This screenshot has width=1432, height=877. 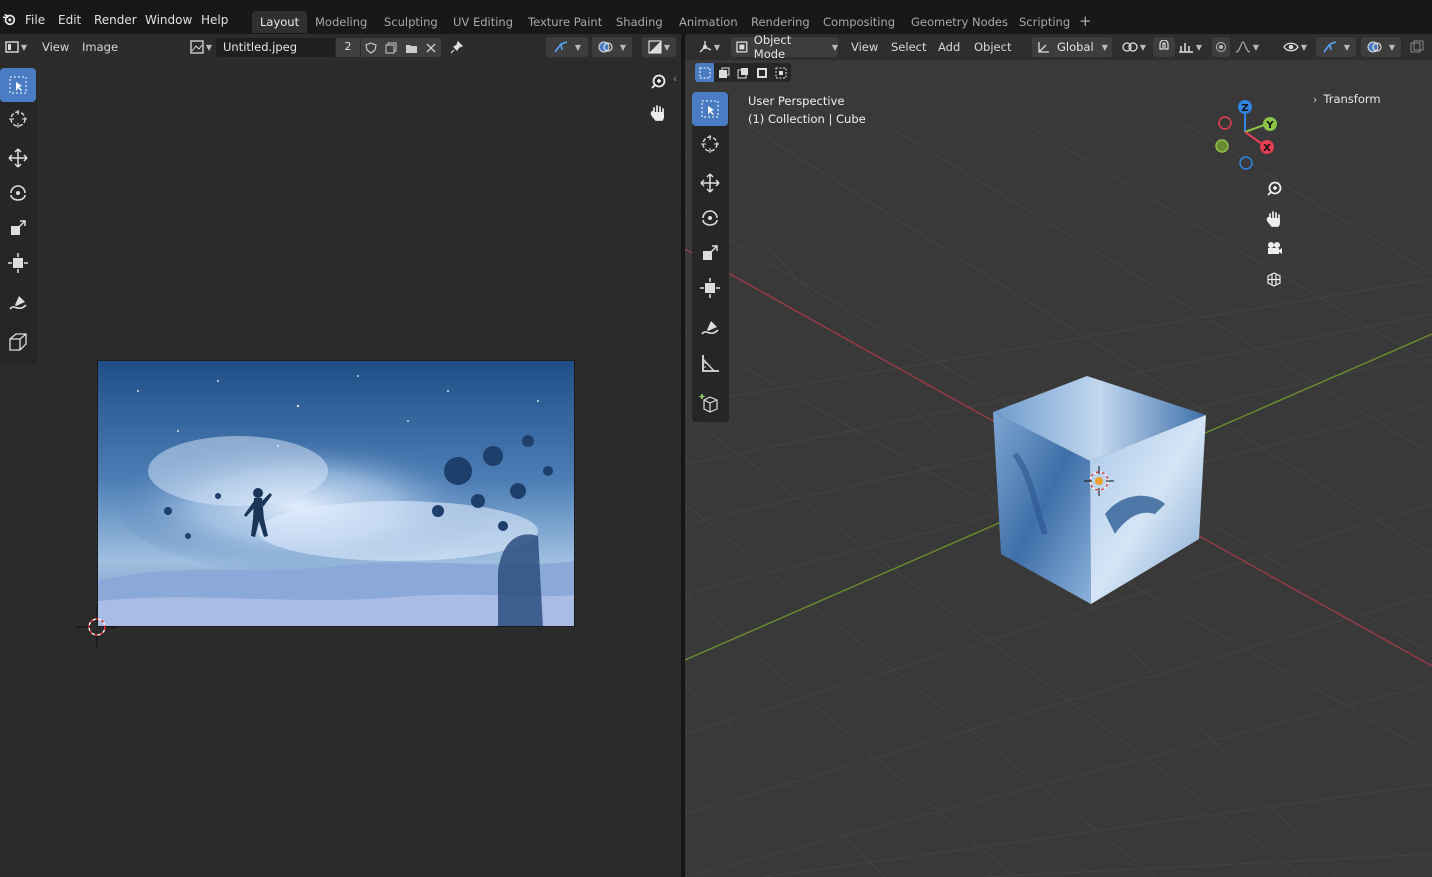 What do you see at coordinates (280, 22) in the screenshot?
I see `tab-layout: Layout` at bounding box center [280, 22].